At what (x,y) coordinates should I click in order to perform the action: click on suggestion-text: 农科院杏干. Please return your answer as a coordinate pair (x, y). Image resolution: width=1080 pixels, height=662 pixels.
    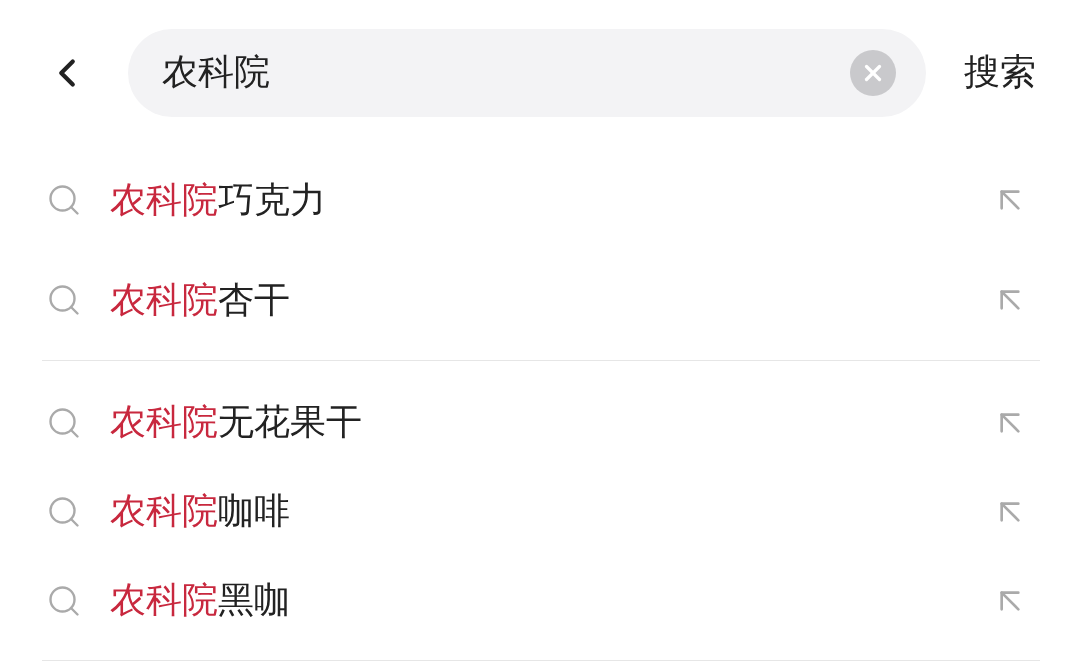
    Looking at the image, I should click on (536, 300).